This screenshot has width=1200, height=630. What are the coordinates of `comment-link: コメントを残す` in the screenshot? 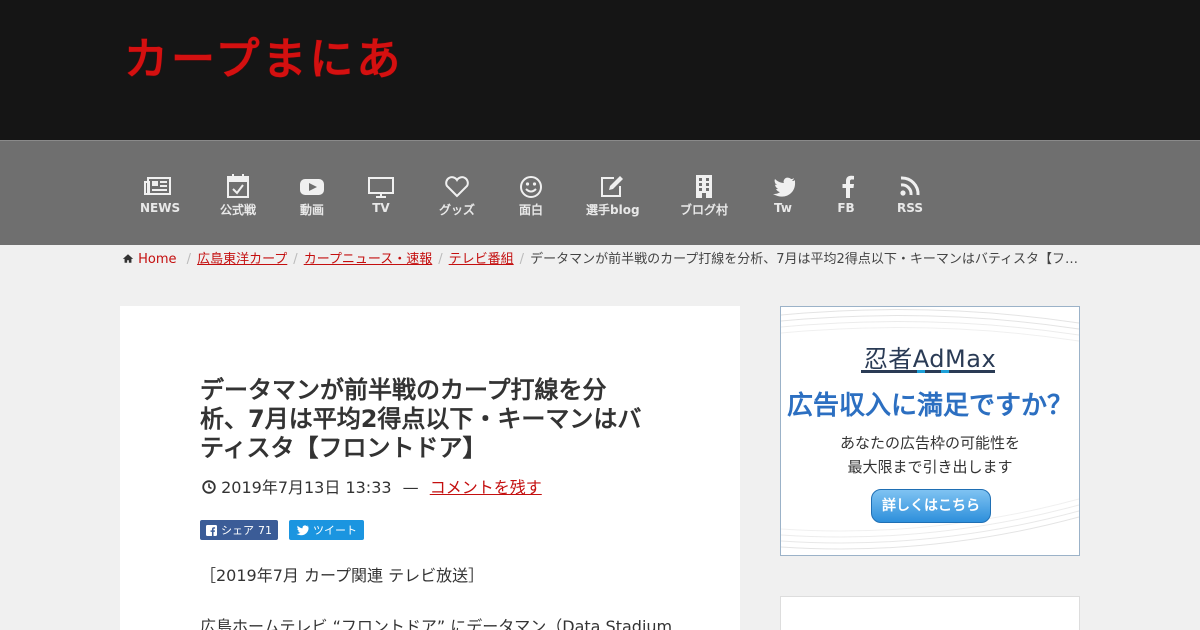 It's located at (486, 487).